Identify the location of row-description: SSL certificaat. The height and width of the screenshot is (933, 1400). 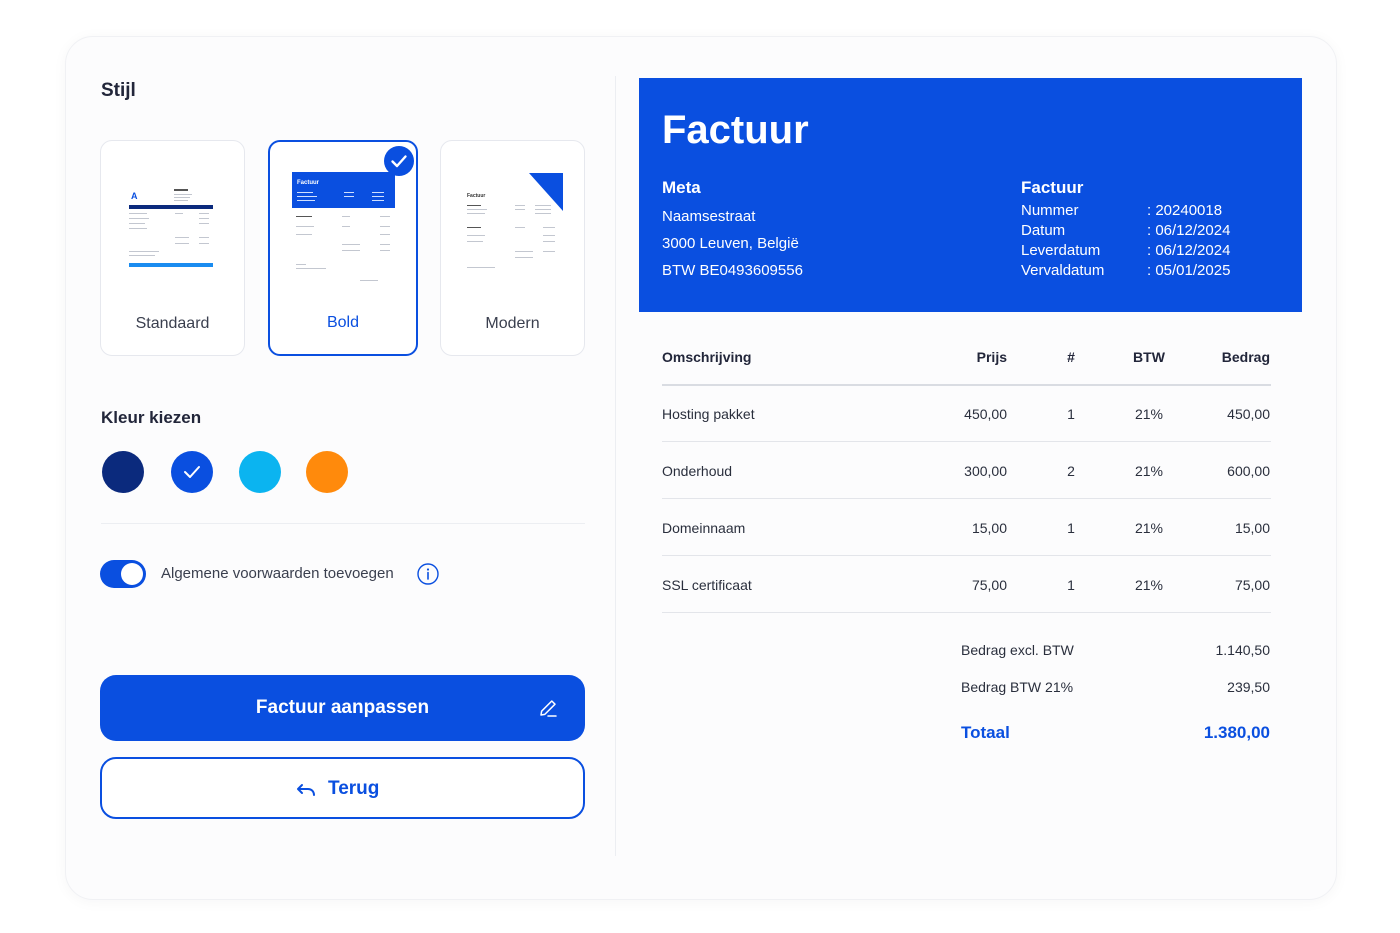
(707, 585).